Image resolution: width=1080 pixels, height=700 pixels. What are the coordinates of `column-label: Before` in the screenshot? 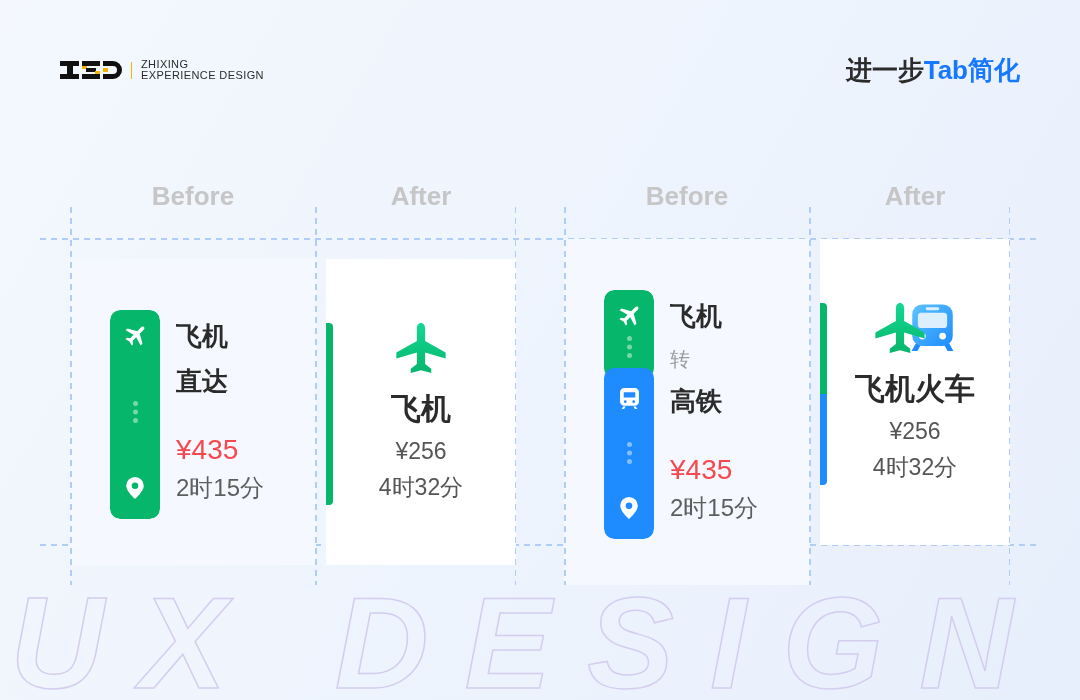 It's located at (193, 196).